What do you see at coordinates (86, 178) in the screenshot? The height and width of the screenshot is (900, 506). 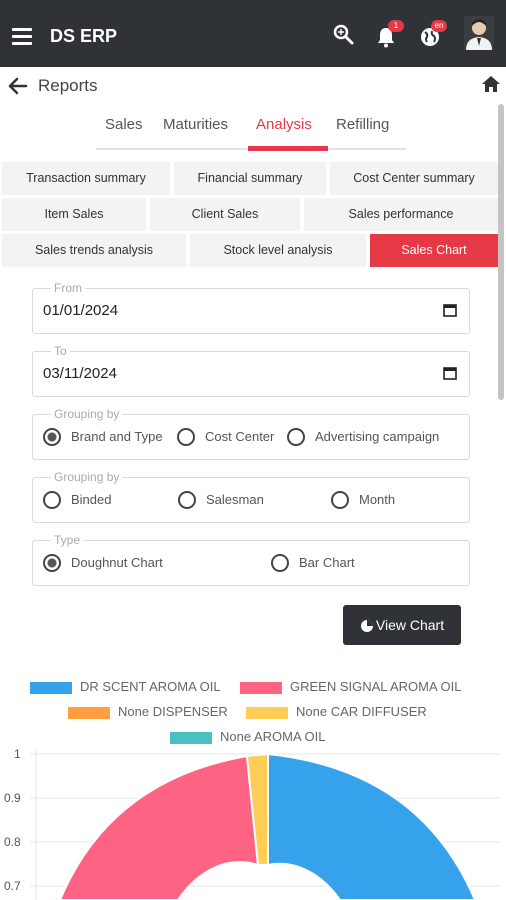 I see `chip-transaction-summary: Transaction summary` at bounding box center [86, 178].